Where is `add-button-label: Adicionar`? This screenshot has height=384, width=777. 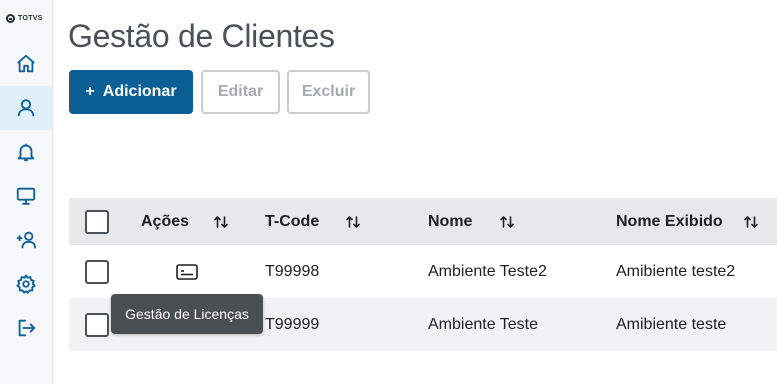 add-button-label: Adicionar is located at coordinates (139, 91).